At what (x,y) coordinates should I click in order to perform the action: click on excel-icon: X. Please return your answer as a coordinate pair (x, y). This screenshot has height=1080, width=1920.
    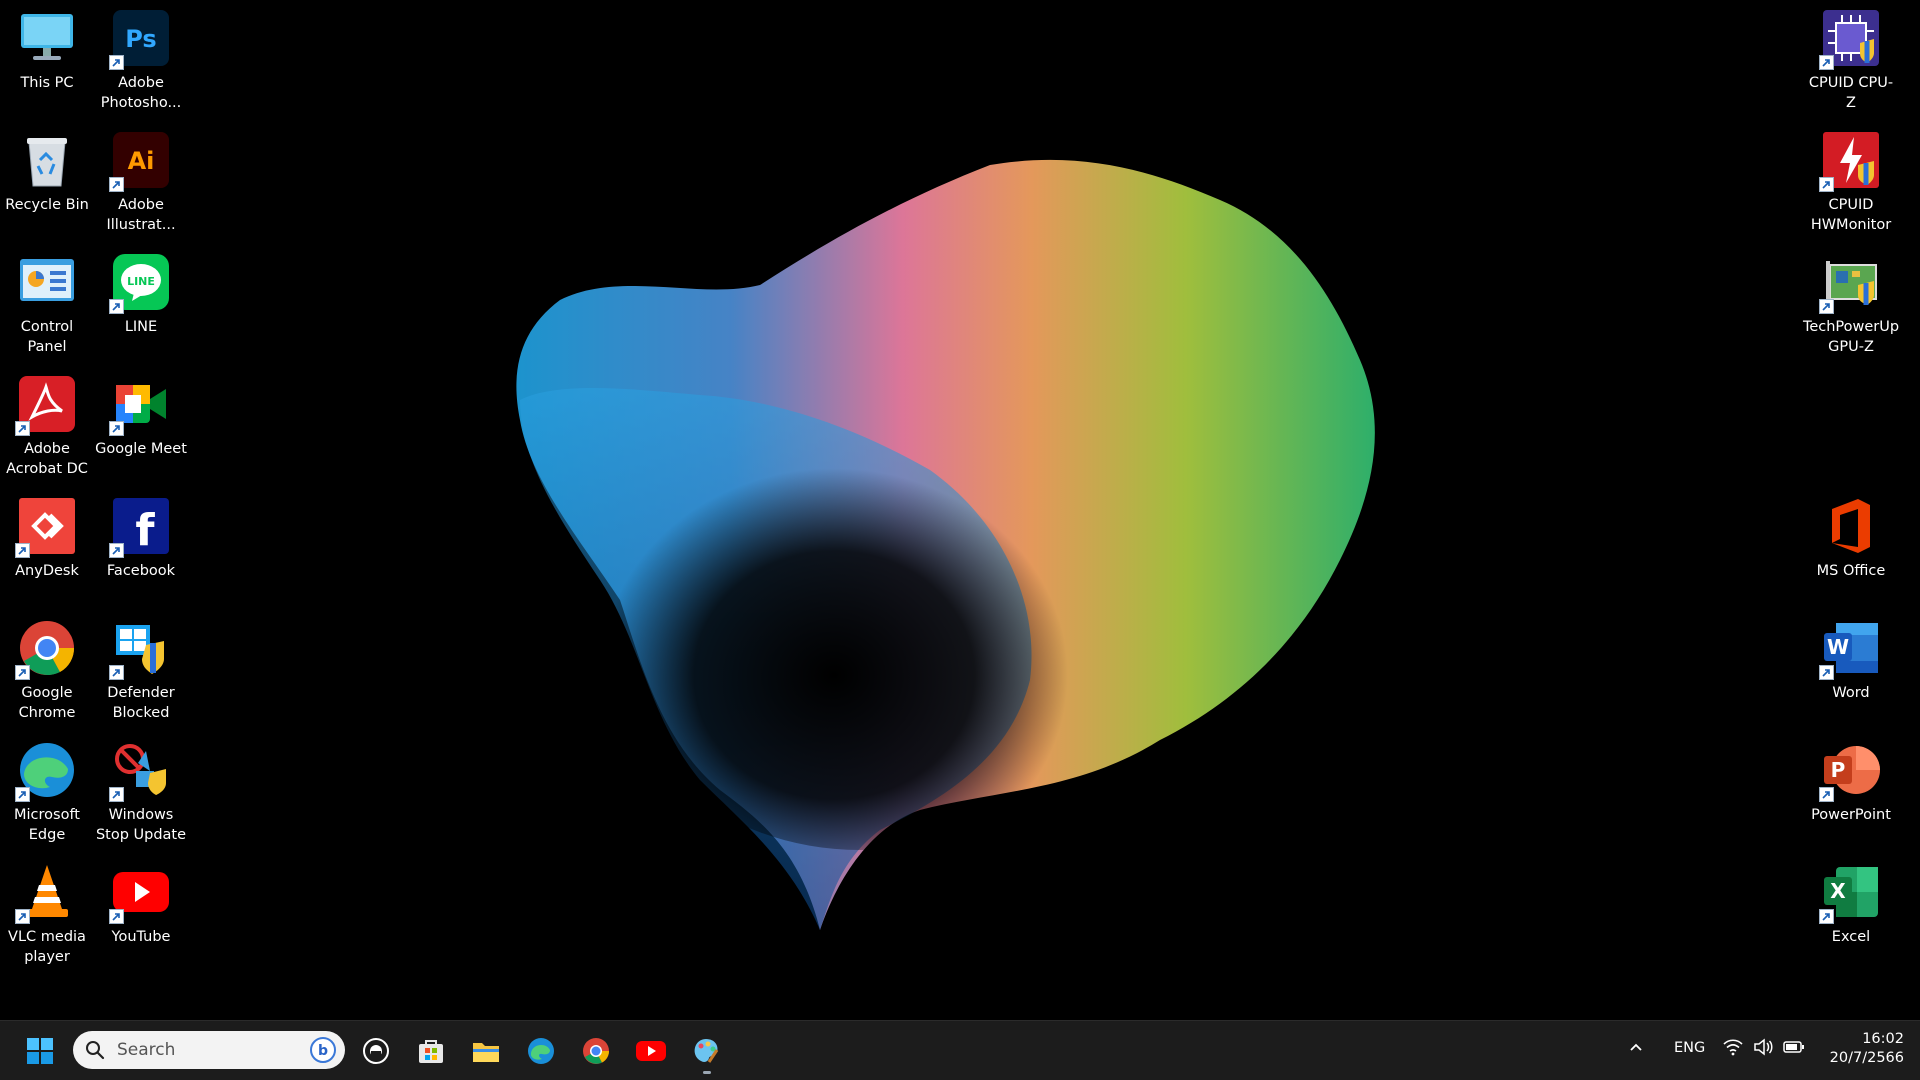
    Looking at the image, I should click on (1850, 893).